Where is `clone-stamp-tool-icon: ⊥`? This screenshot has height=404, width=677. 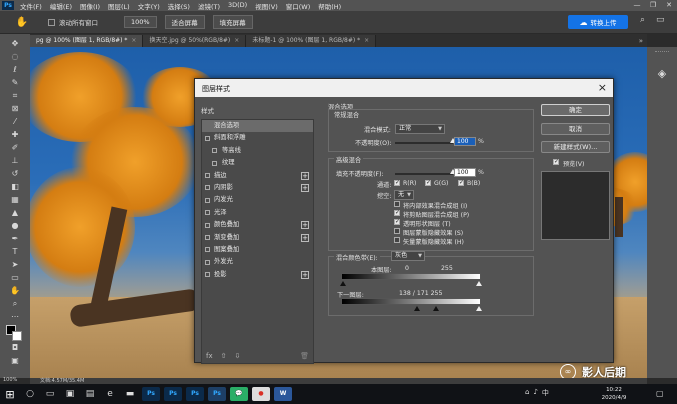 clone-stamp-tool-icon: ⊥ is located at coordinates (15, 160).